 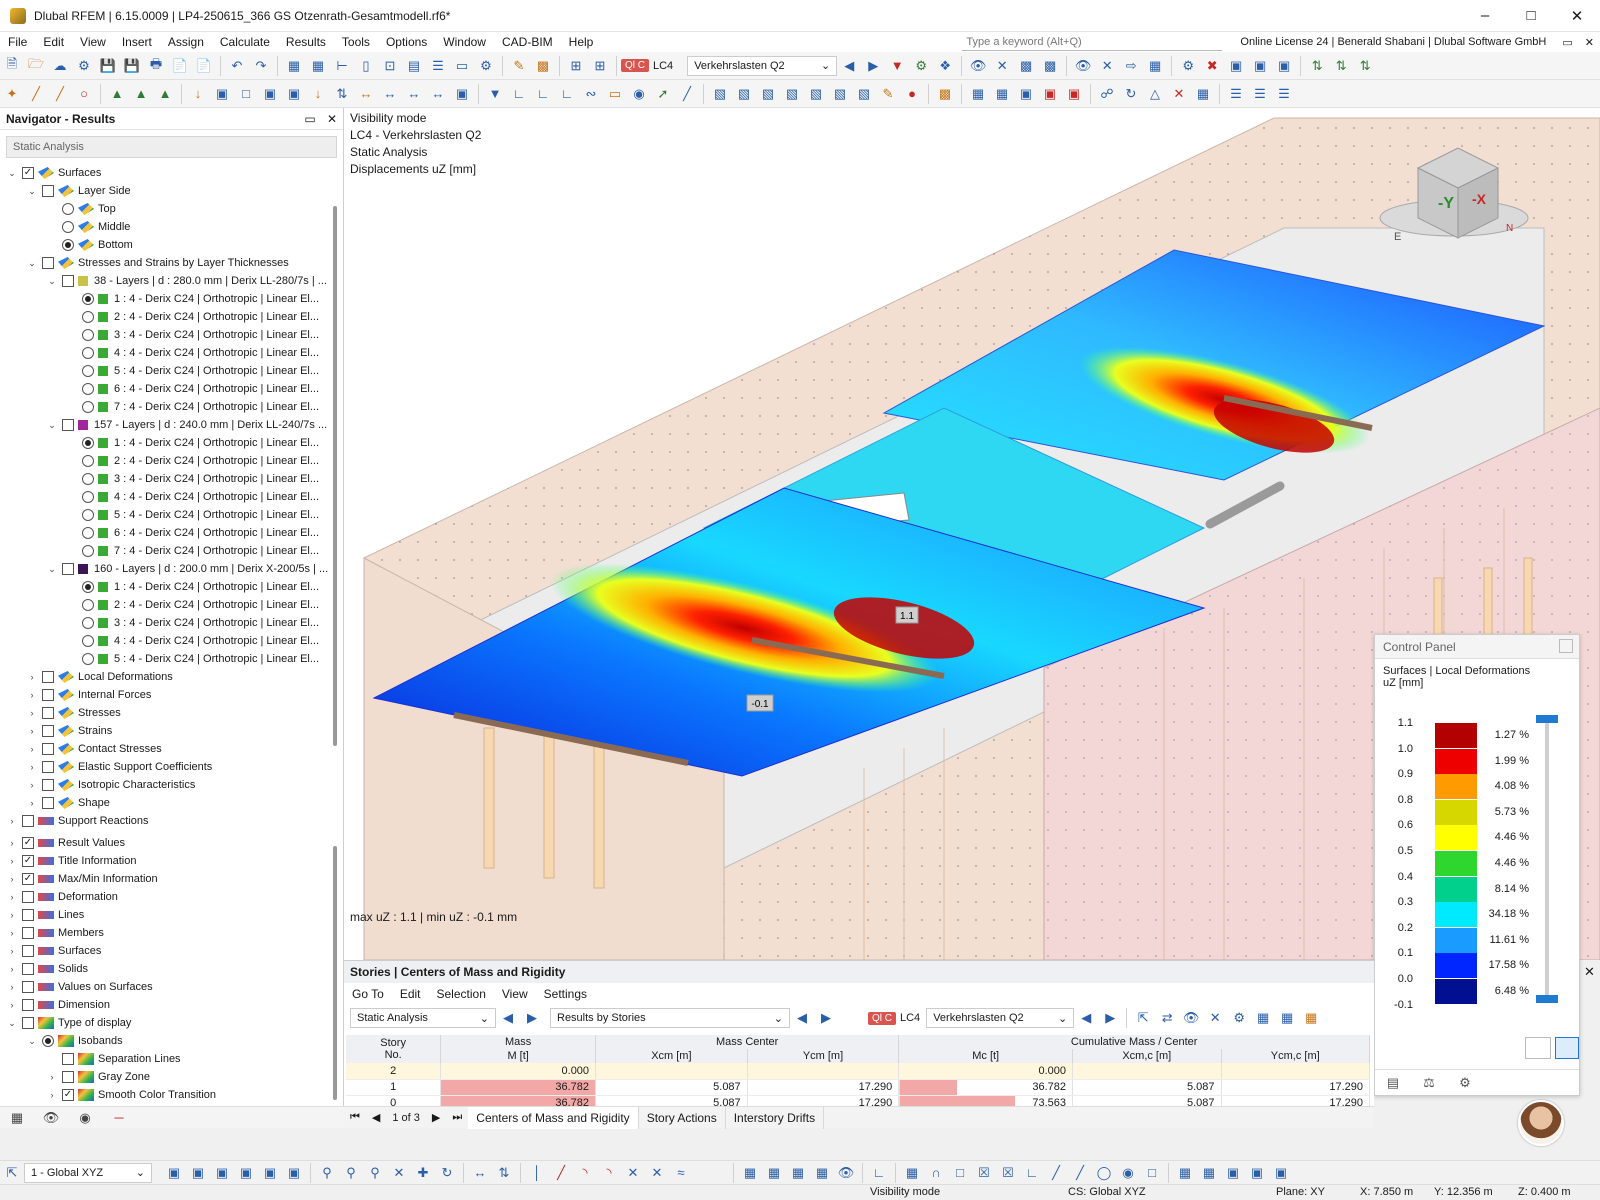 What do you see at coordinates (366, 66) in the screenshot?
I see `panel-icon: ▯` at bounding box center [366, 66].